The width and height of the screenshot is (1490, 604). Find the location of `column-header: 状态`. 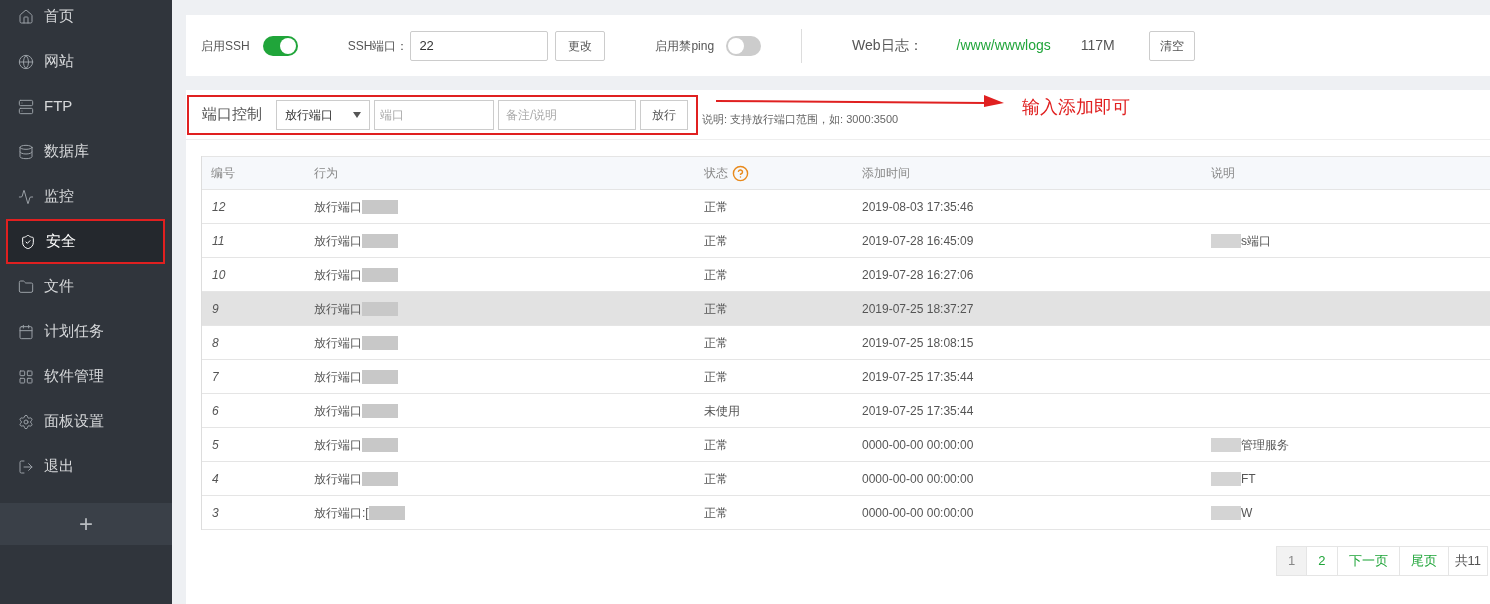

column-header: 状态 is located at coordinates (716, 173).